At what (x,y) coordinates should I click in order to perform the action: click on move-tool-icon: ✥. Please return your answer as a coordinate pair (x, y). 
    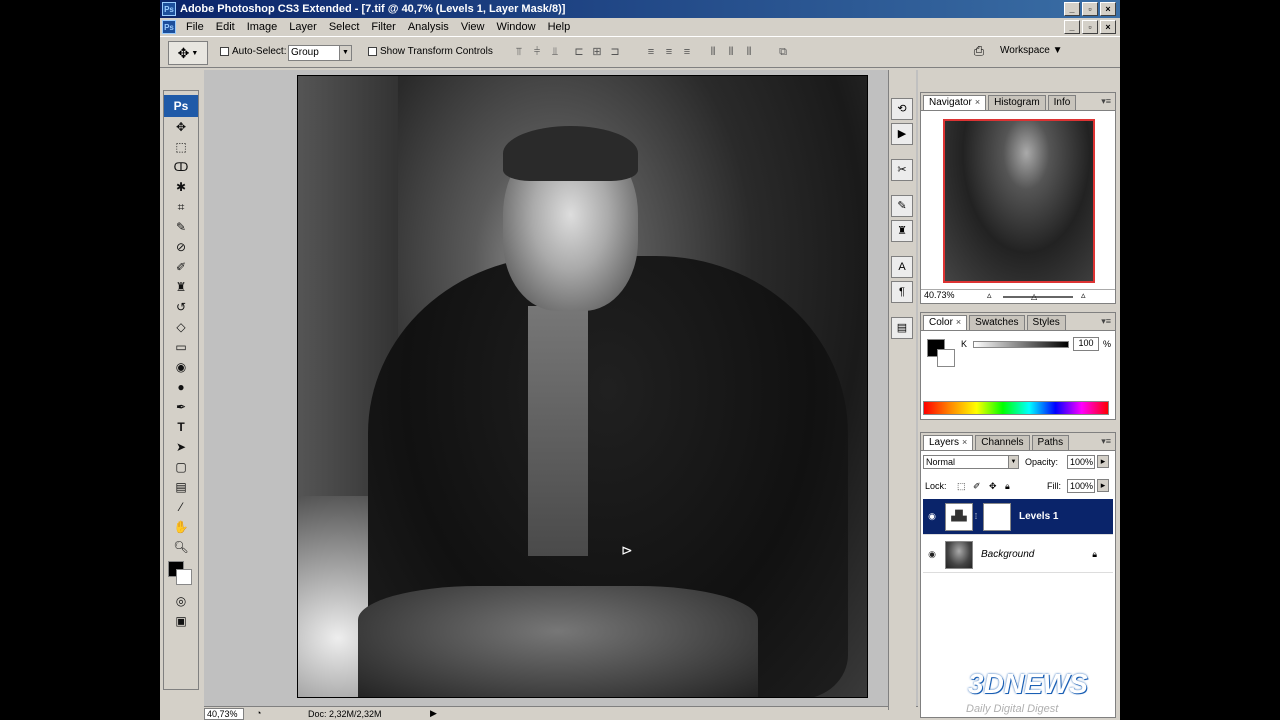
    Looking at the image, I should click on (181, 127).